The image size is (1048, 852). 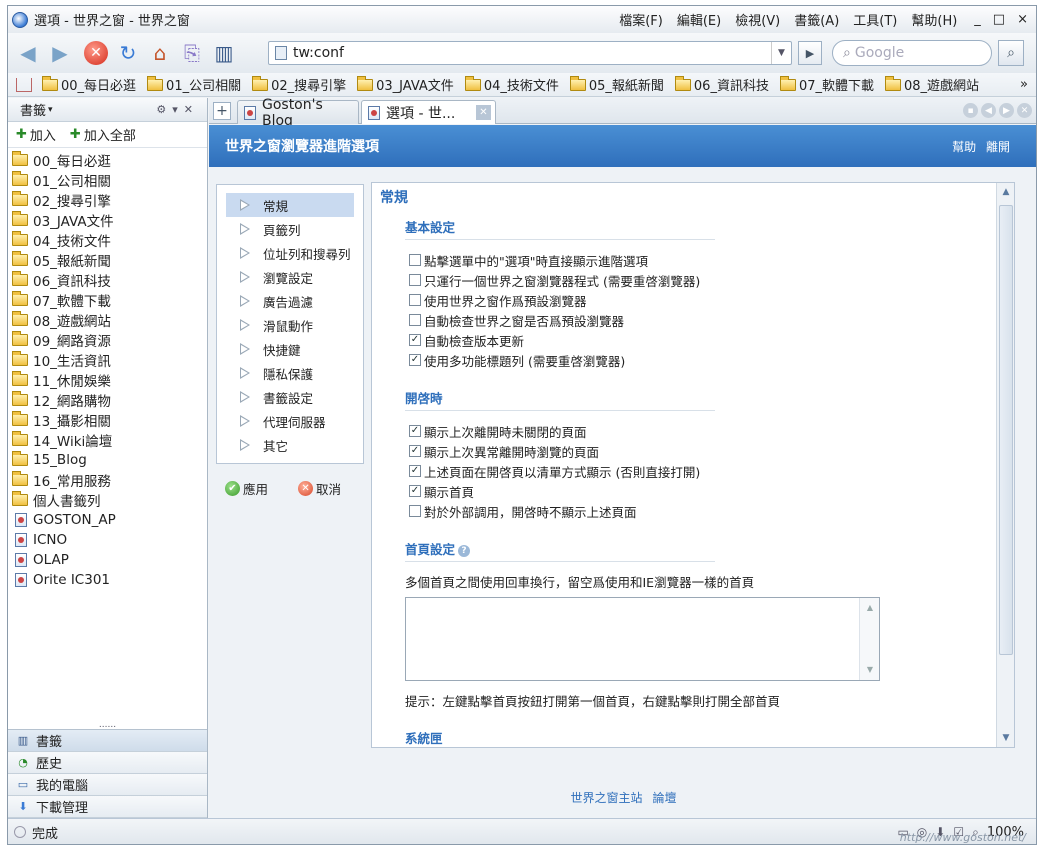 I want to click on menu-view: 檢視(V), so click(x=757, y=19).